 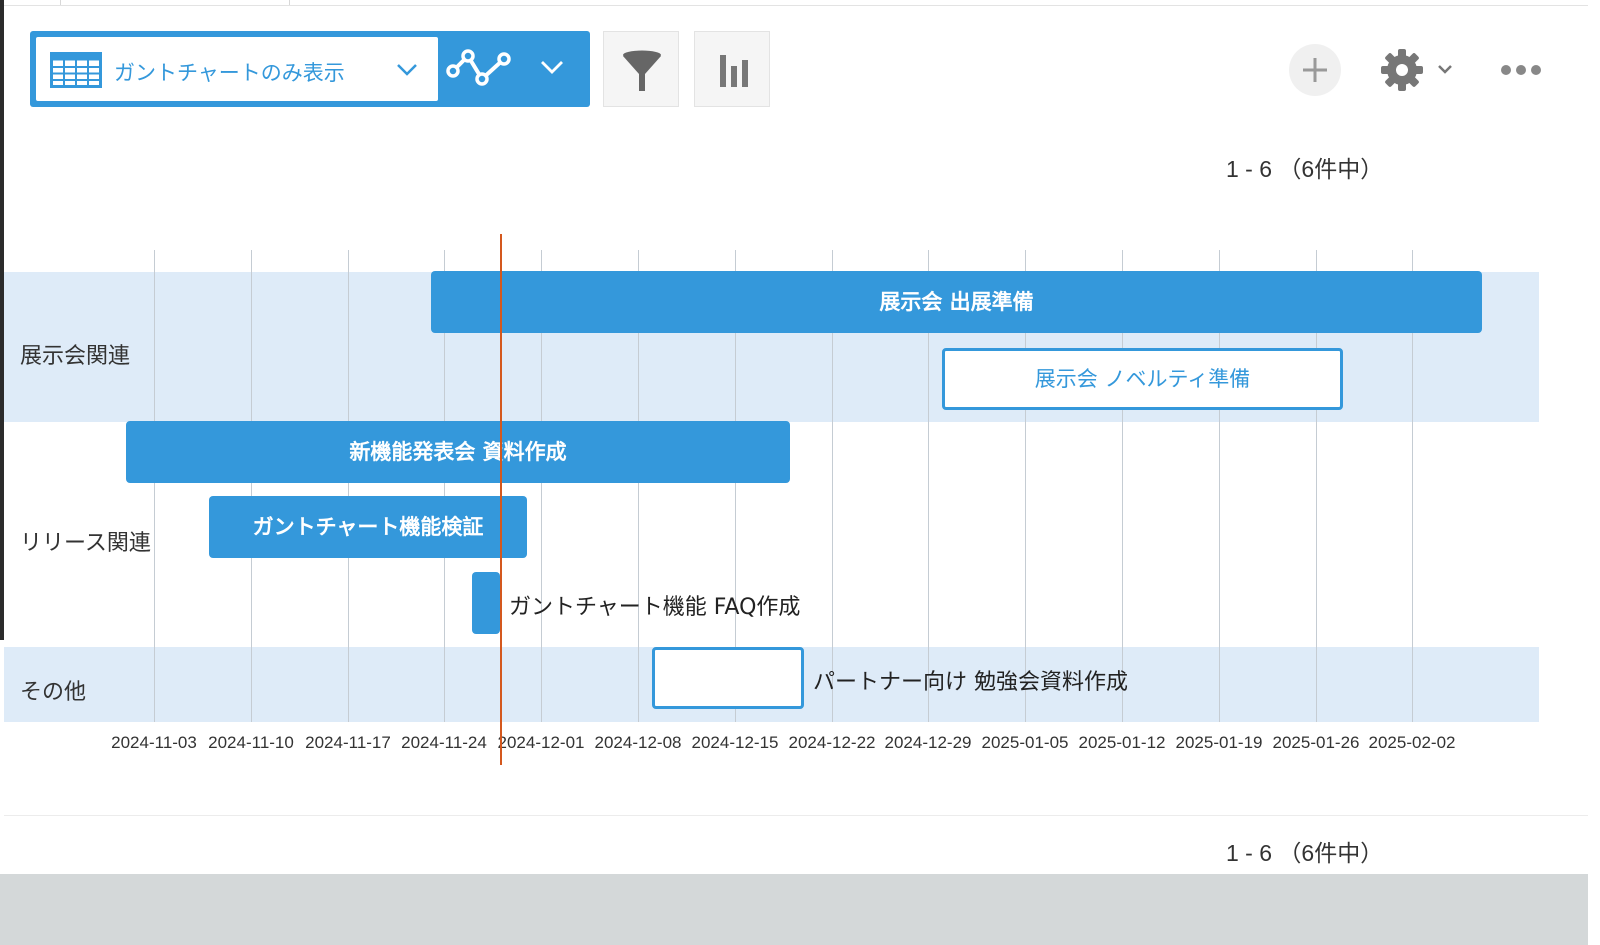 What do you see at coordinates (1402, 70) in the screenshot?
I see `gear-icon` at bounding box center [1402, 70].